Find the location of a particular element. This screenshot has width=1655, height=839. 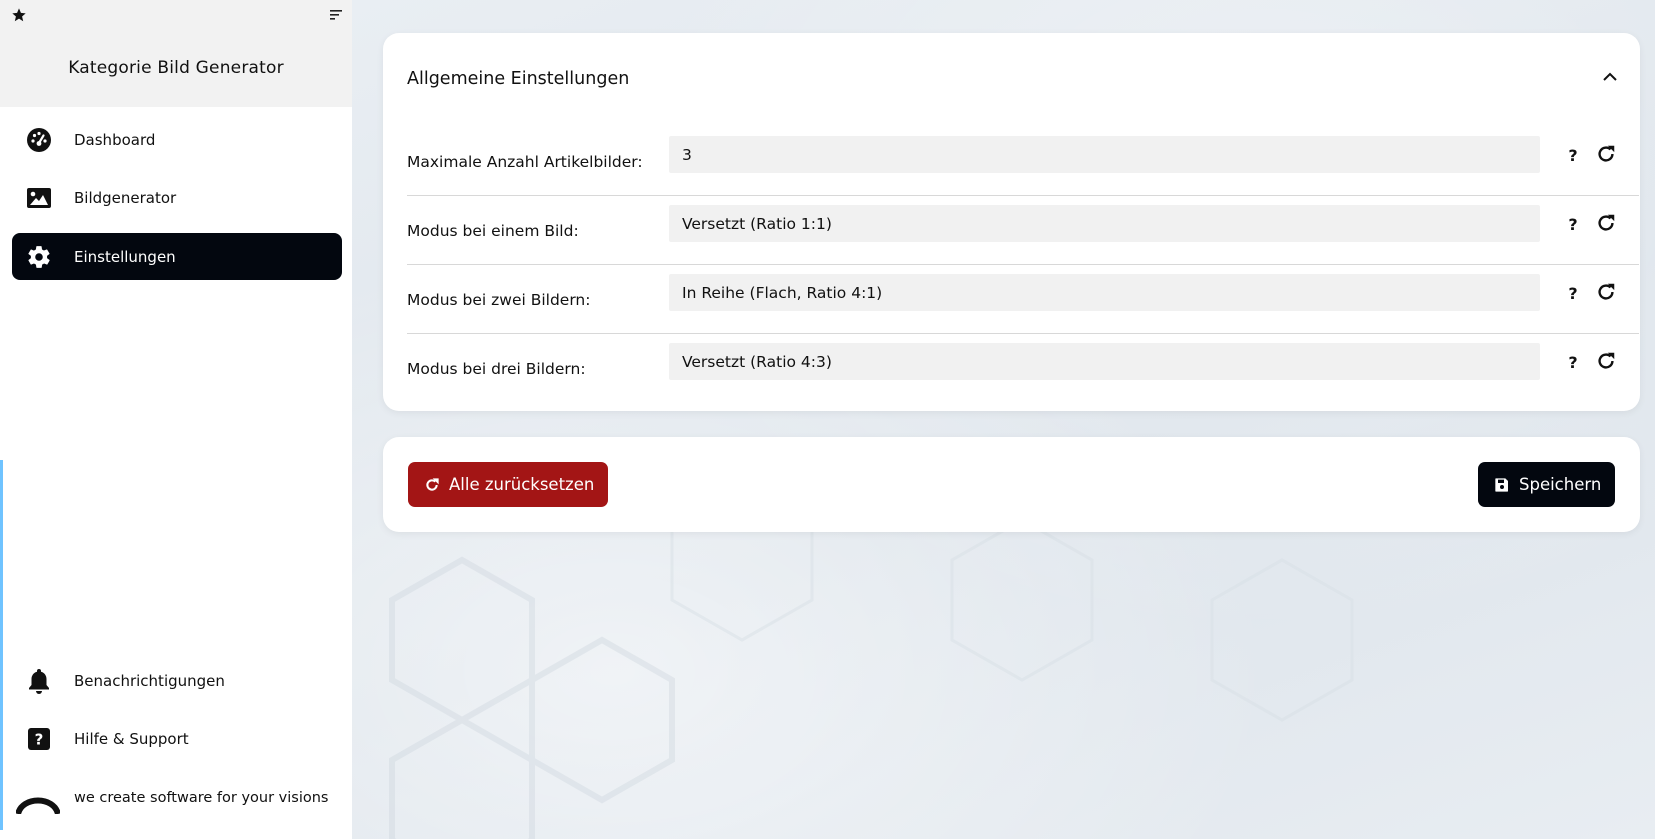

gear-icon is located at coordinates (39, 257).